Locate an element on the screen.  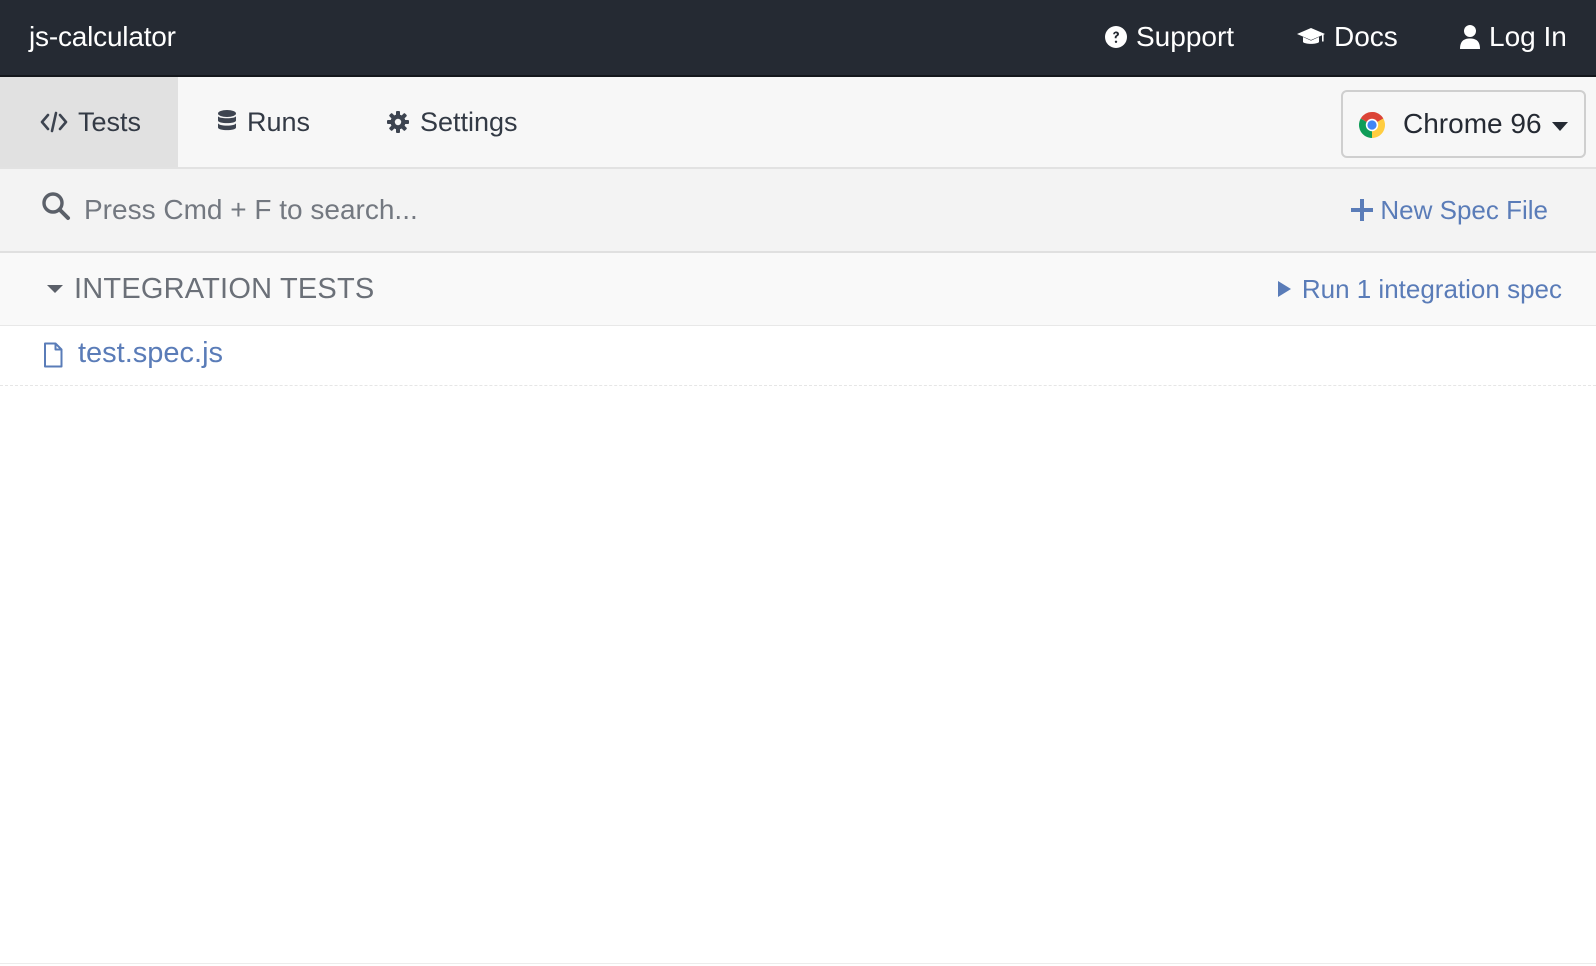
search-bar: New Spec File is located at coordinates (798, 211).